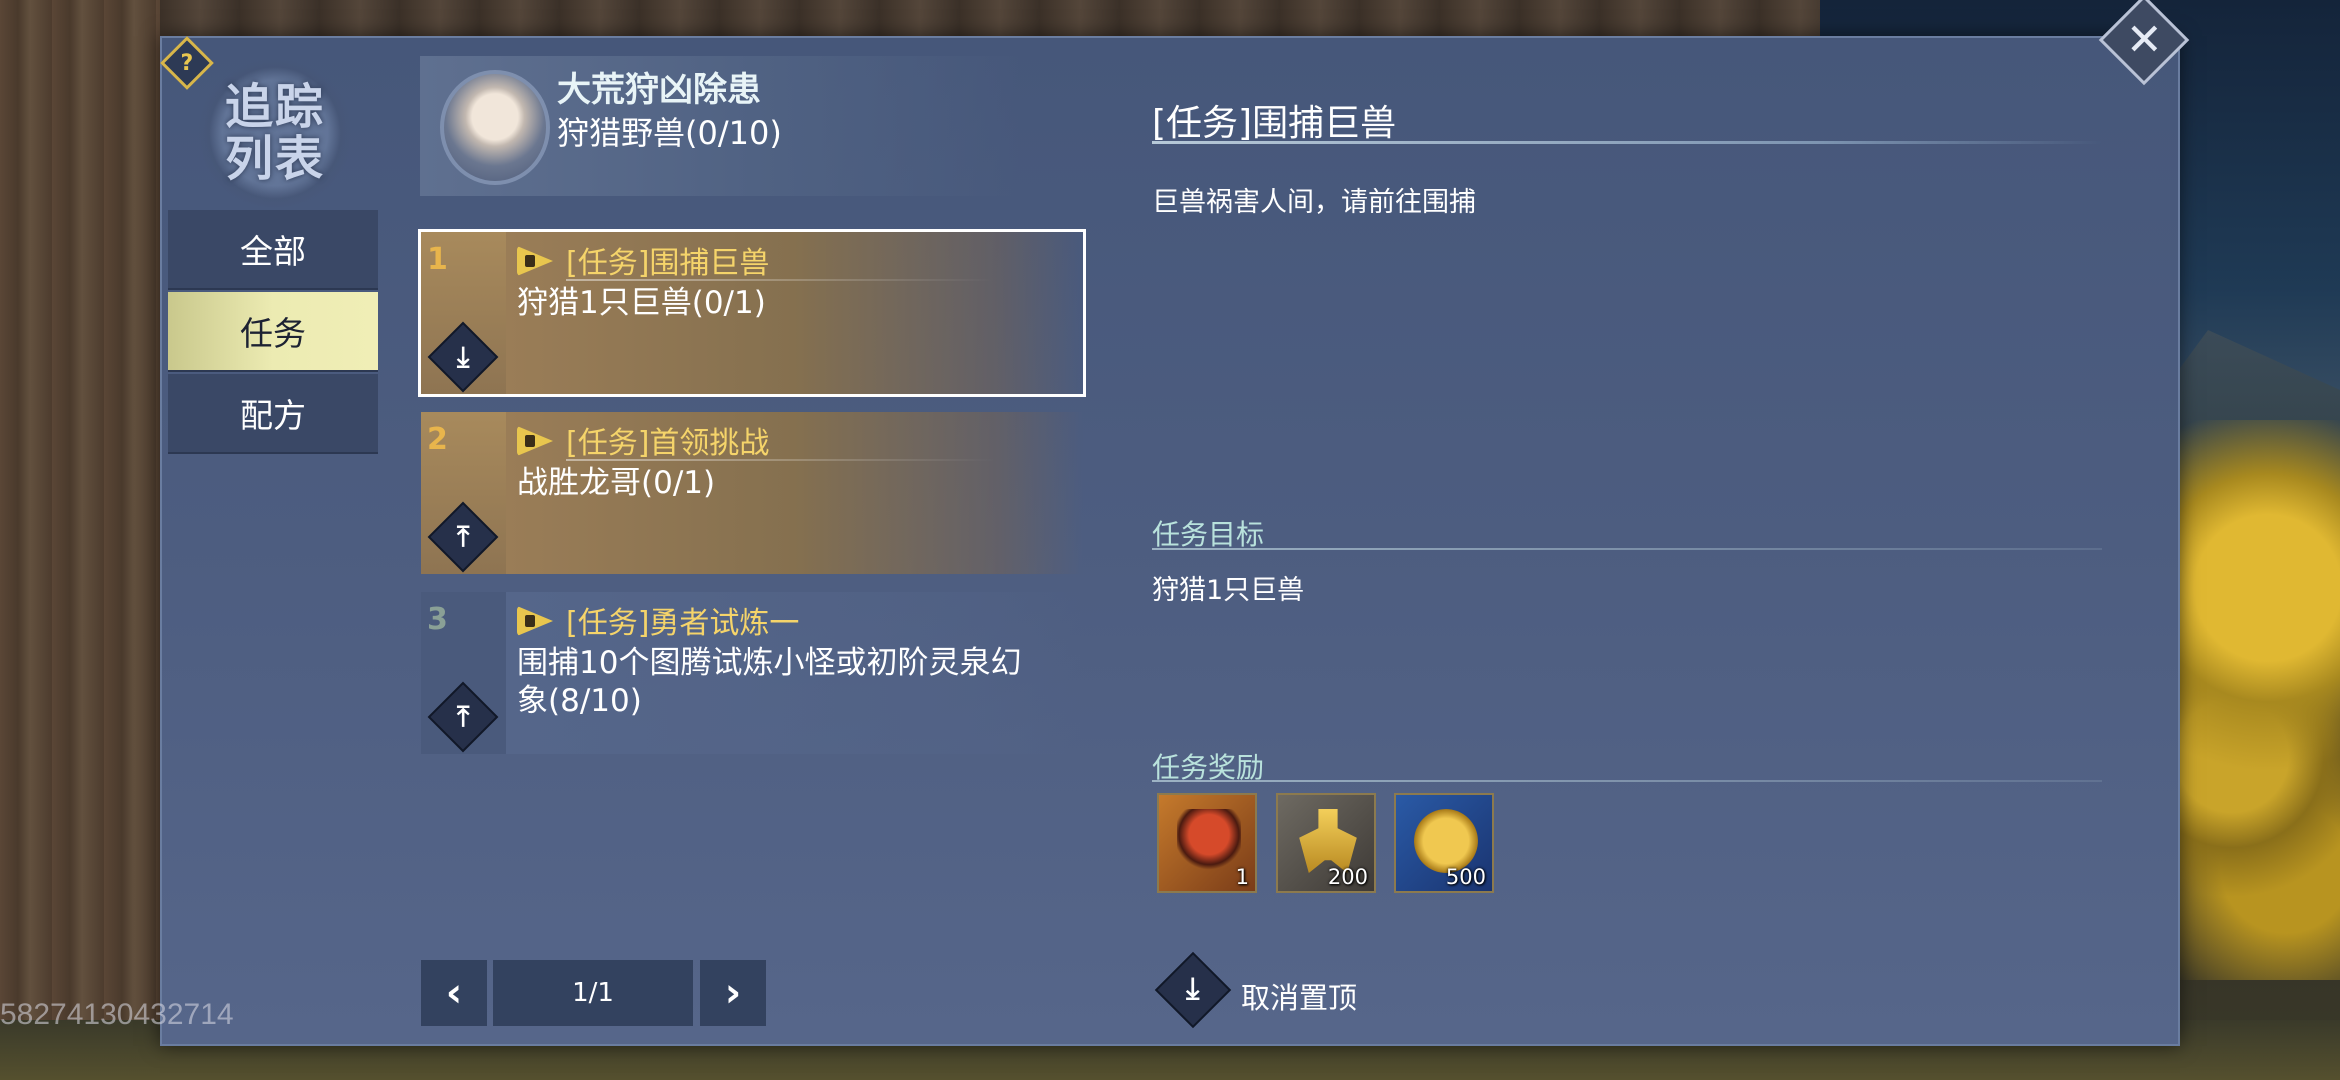 Image resolution: width=2340 pixels, height=1080 pixels. I want to click on background-autumn-tree, so click(2250, 700).